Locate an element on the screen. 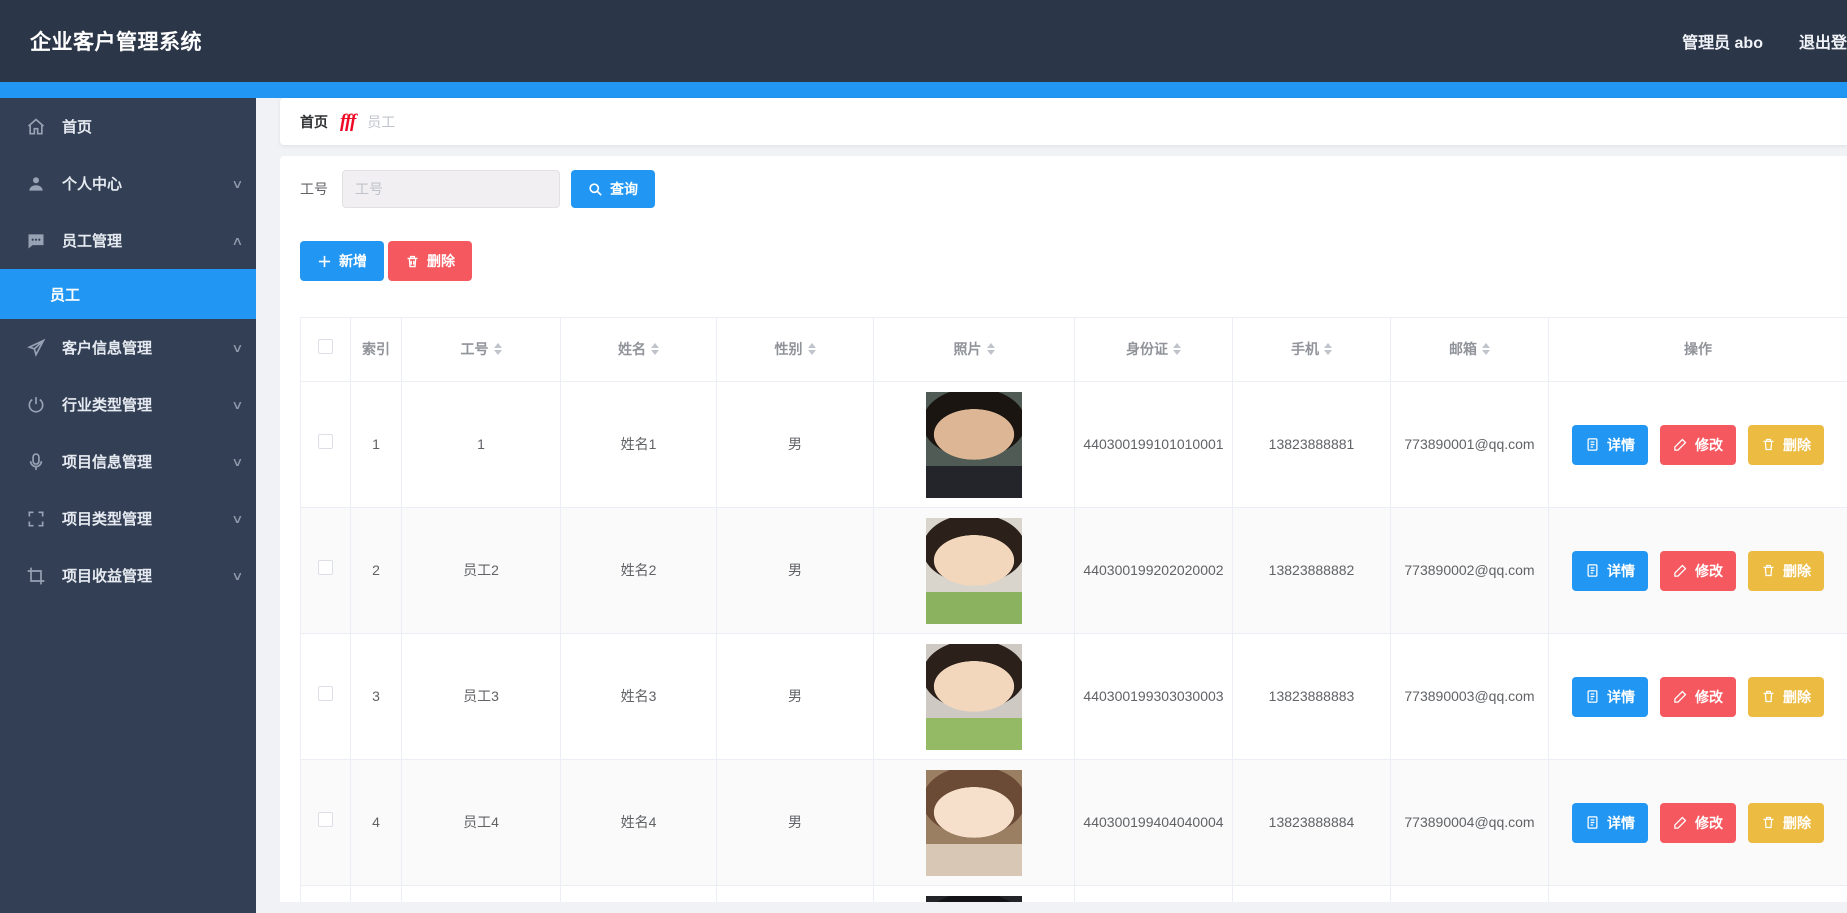  trash-icon is located at coordinates (412, 261).